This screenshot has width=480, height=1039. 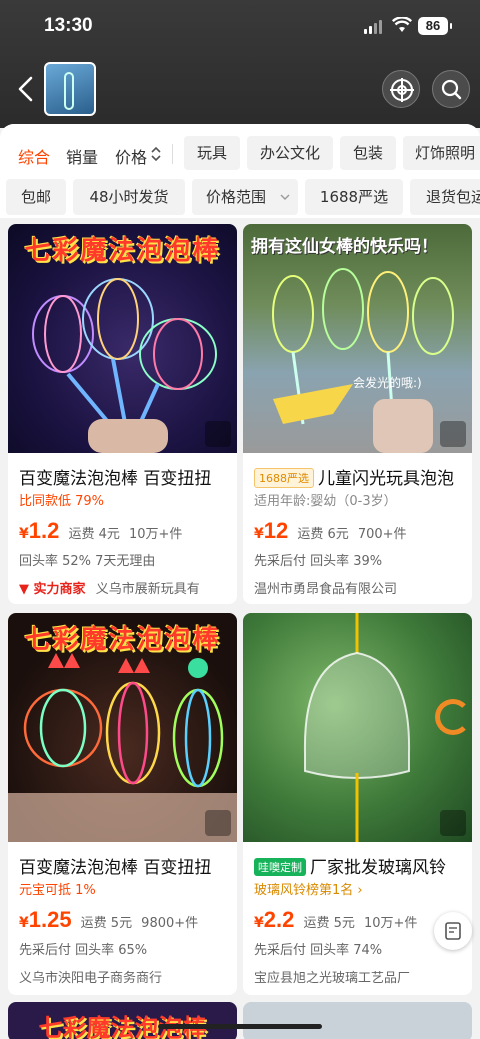 I want to click on sort-tab-price: 价格, so click(x=131, y=156).